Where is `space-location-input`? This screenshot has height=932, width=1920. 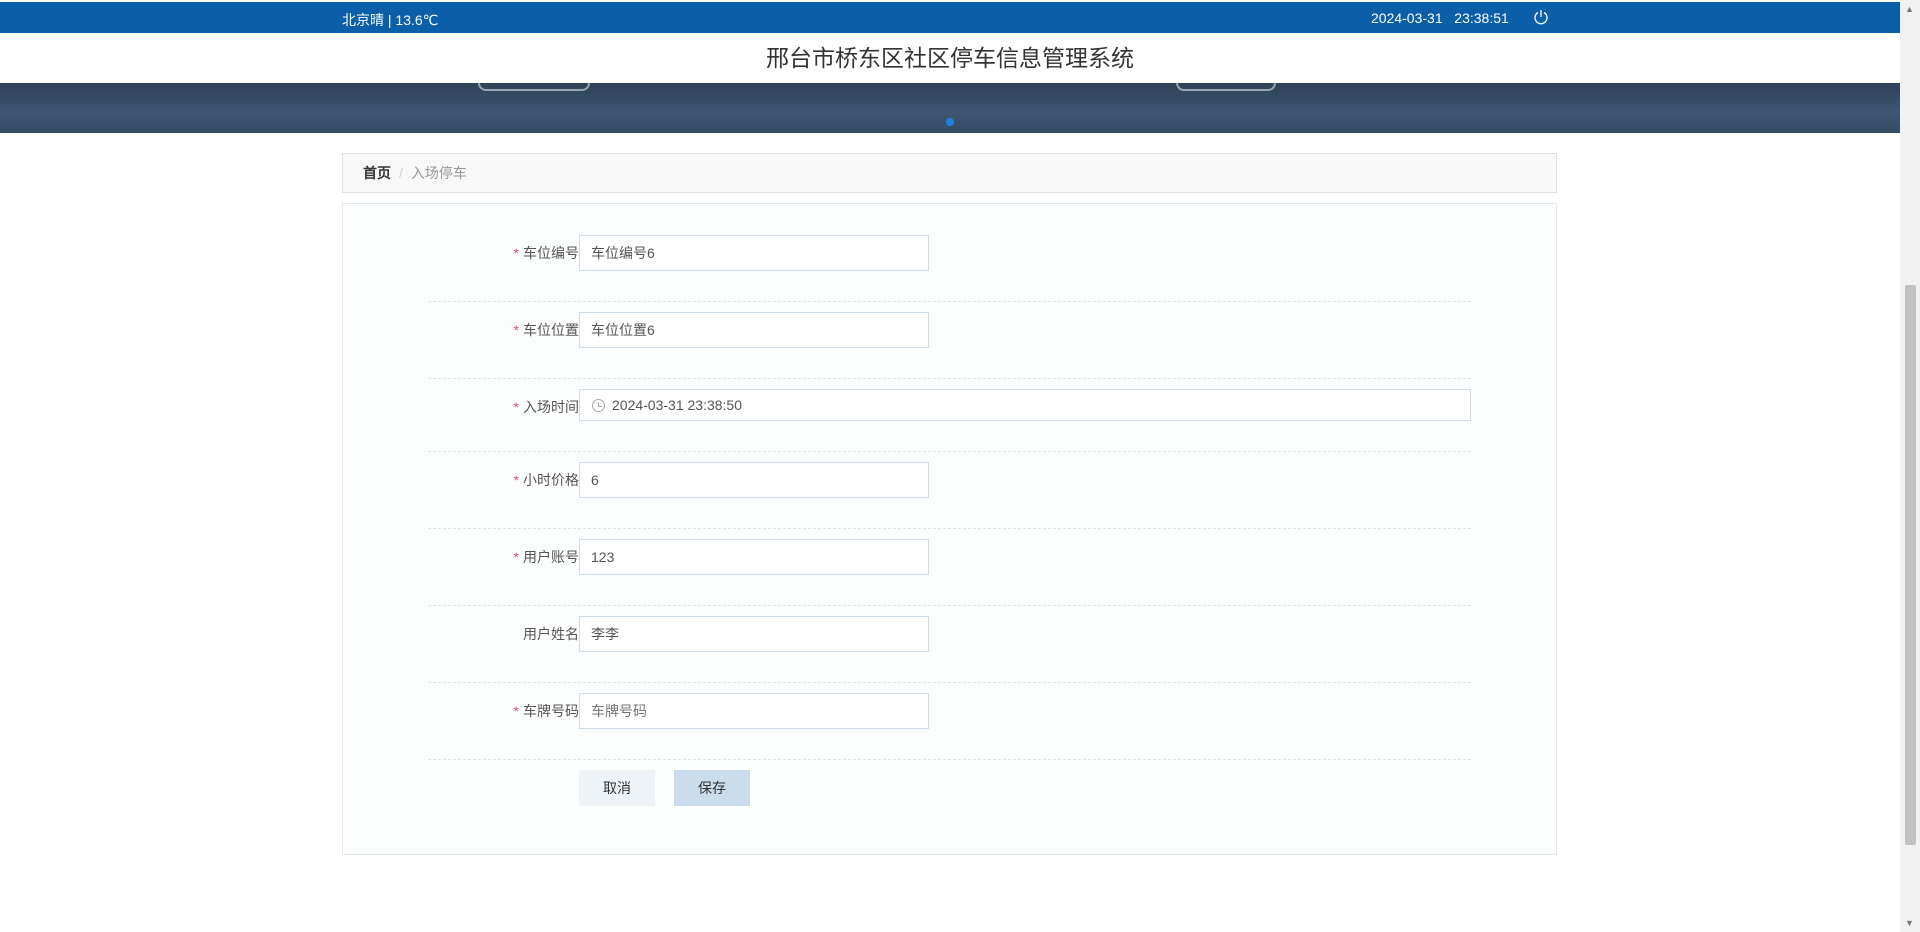 space-location-input is located at coordinates (754, 330).